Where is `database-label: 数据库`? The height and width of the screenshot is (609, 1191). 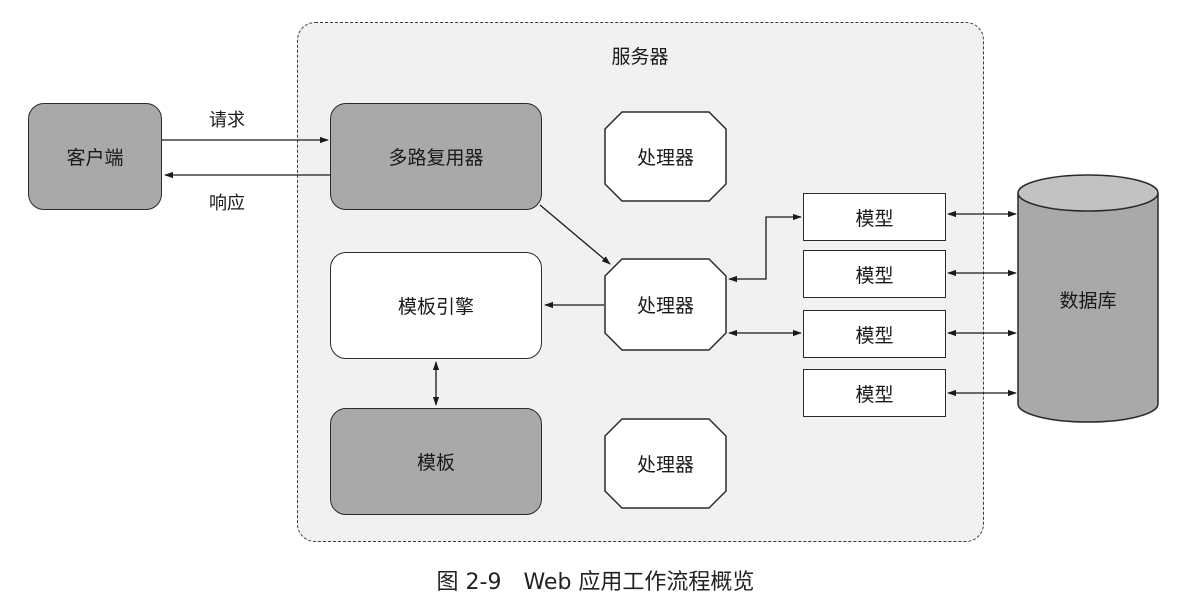
database-label: 数据库 is located at coordinates (1088, 301).